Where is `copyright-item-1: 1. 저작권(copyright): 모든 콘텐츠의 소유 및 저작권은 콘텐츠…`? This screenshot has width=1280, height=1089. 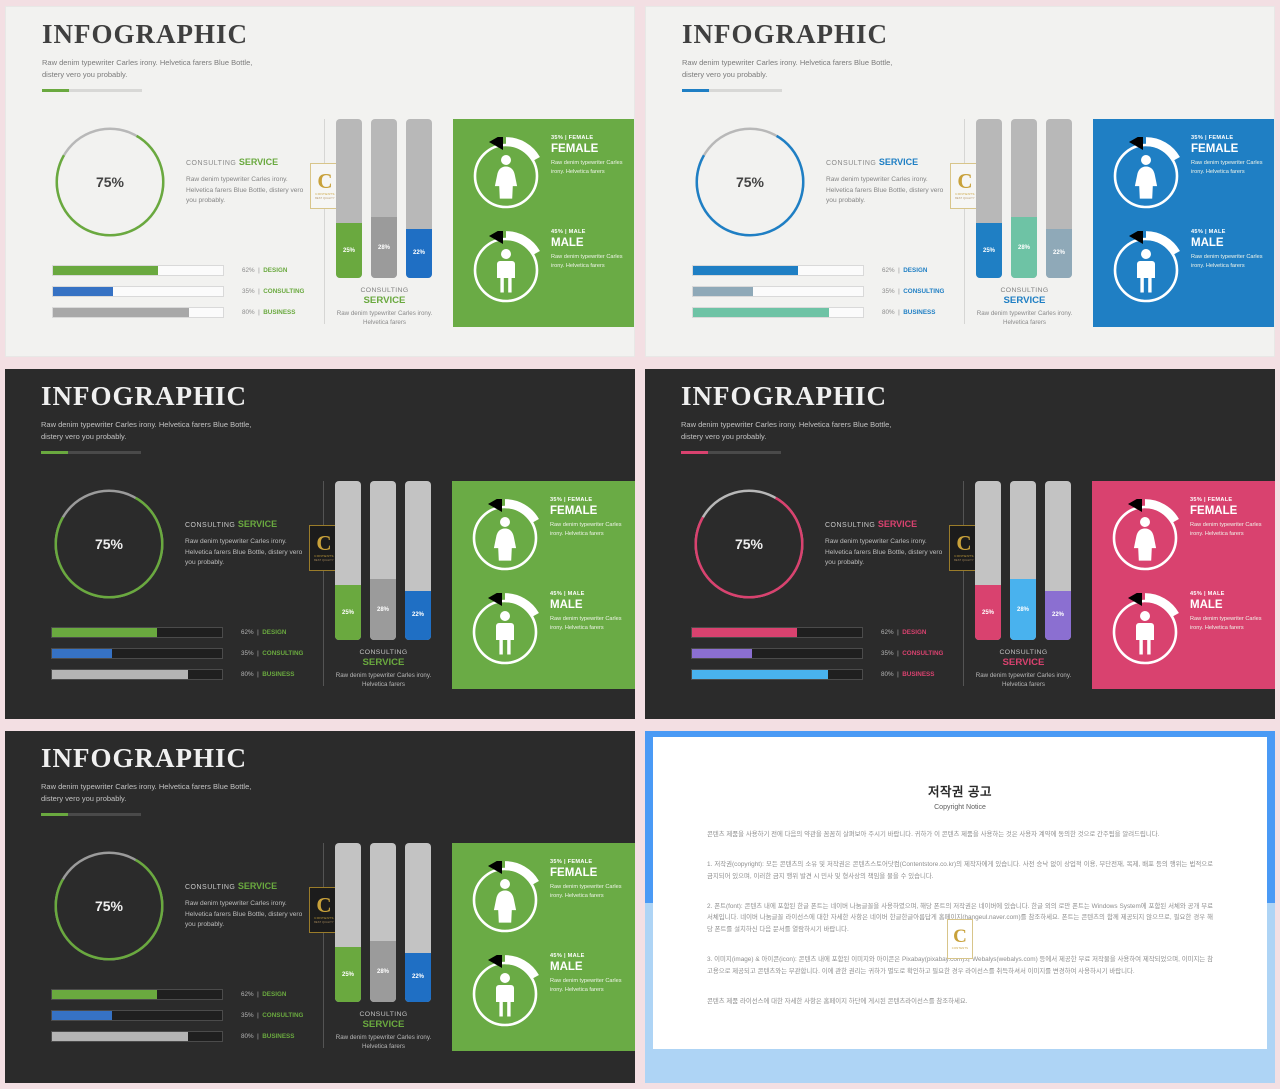
copyright-item-1: 1. 저작권(copyright): 모든 콘텐츠의 소유 및 저작권은 콘텐츠… is located at coordinates (960, 870).